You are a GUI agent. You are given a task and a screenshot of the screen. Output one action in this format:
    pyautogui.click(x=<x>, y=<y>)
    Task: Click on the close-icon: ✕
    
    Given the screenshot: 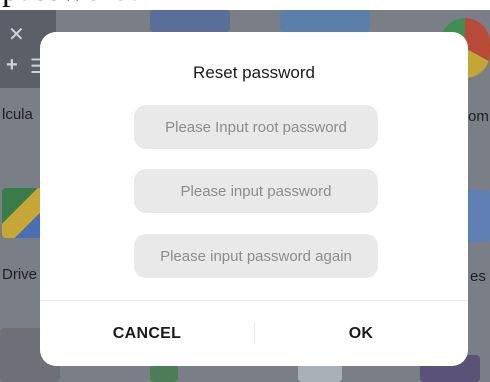 What is the action you would take?
    pyautogui.click(x=16, y=35)
    